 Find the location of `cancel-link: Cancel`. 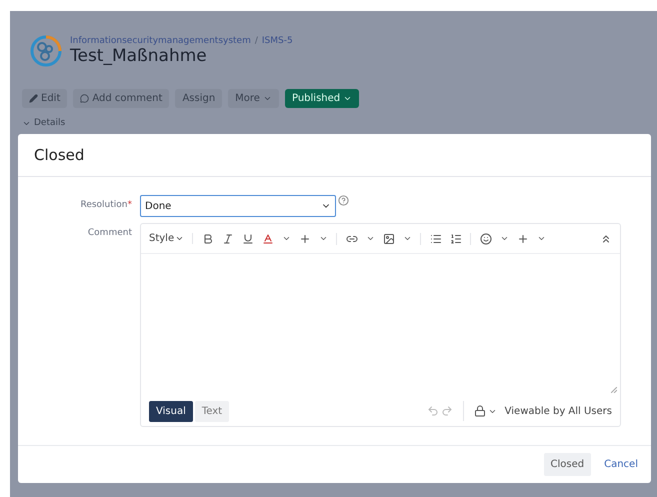

cancel-link: Cancel is located at coordinates (621, 464).